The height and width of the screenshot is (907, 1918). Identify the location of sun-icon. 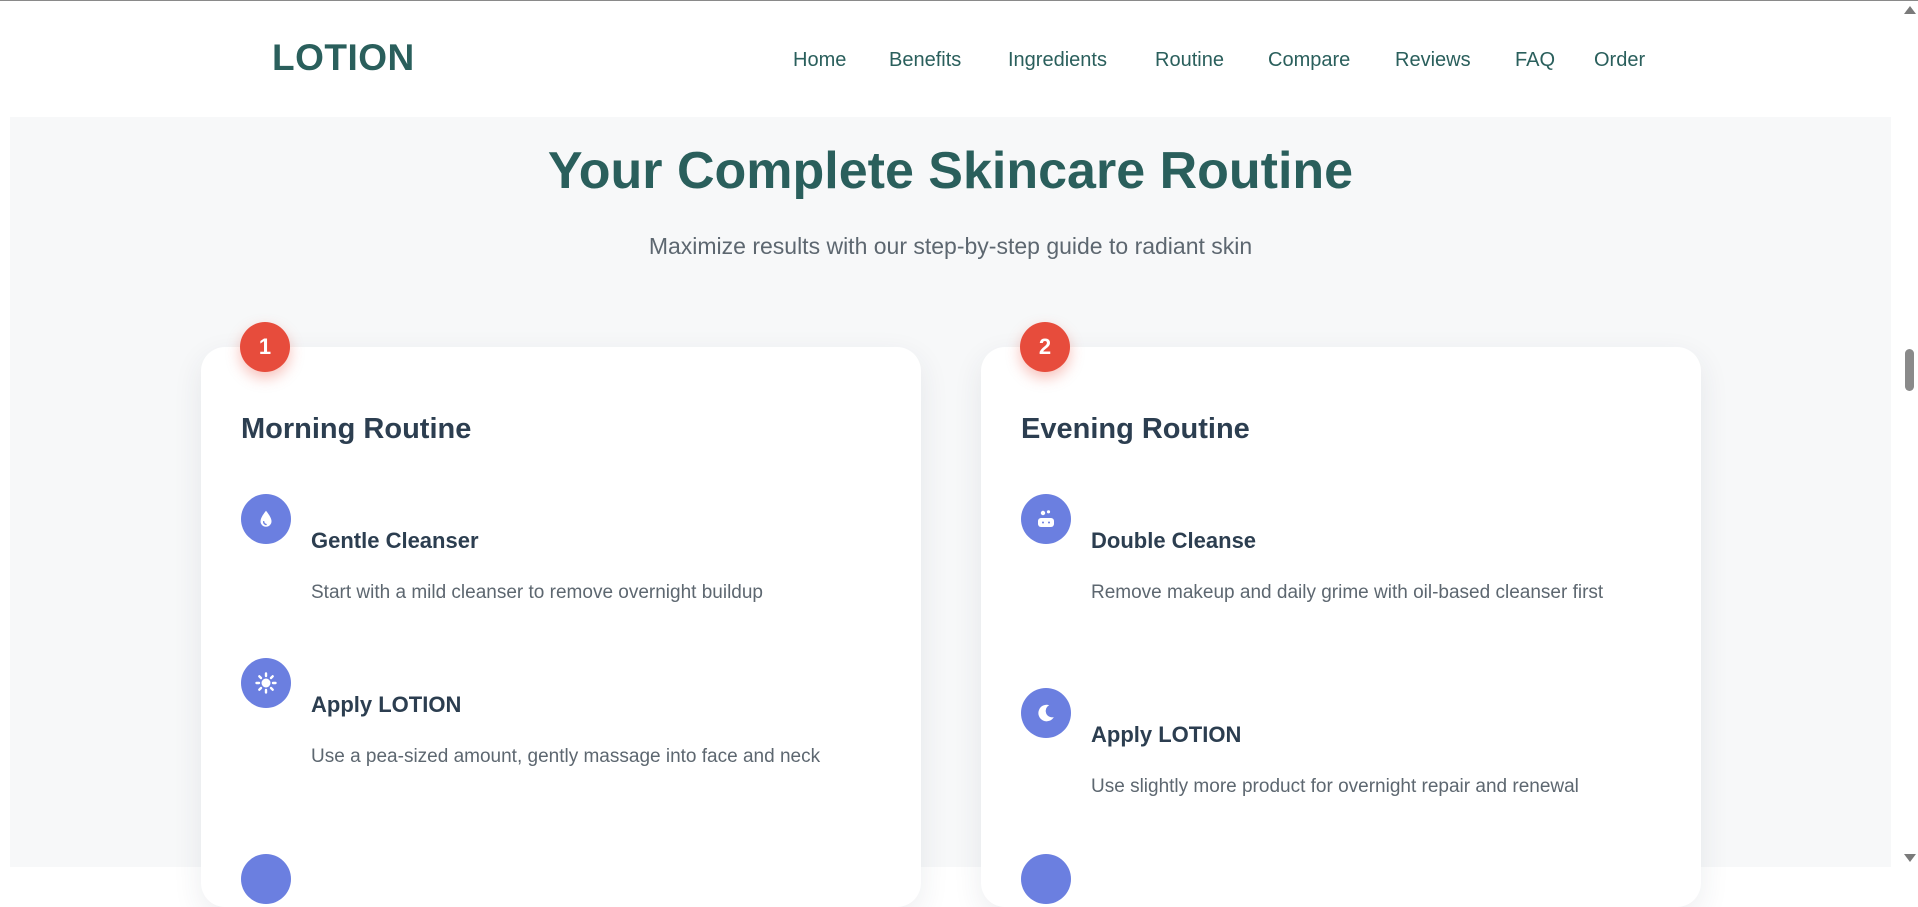
(266, 683).